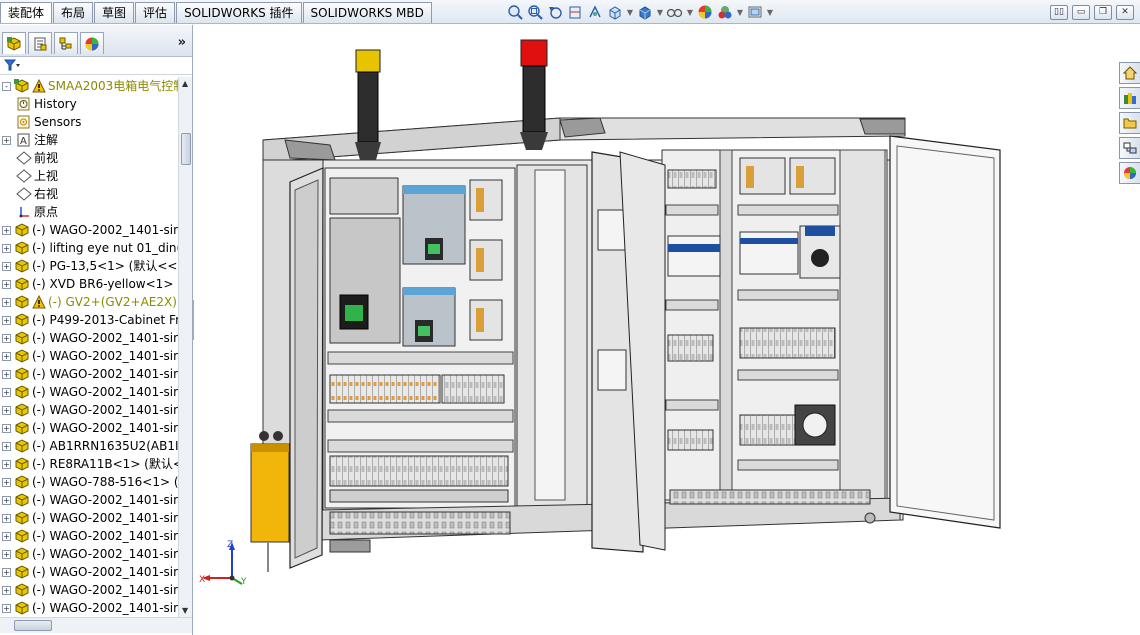 The image size is (1140, 635). What do you see at coordinates (33, 625) in the screenshot?
I see `horizontal-scroll-thumb` at bounding box center [33, 625].